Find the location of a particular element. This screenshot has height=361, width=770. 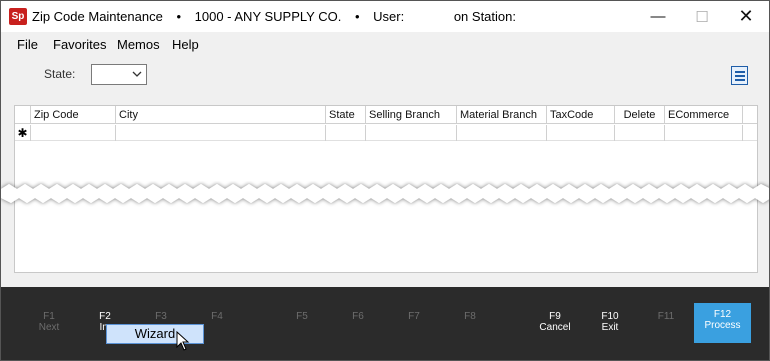

row-header-cell is located at coordinates (23, 115).